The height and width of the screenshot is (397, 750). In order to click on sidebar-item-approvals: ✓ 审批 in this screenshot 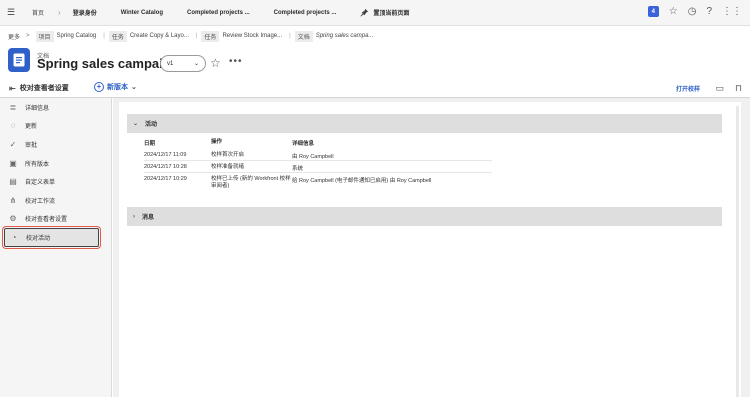, I will do `click(55, 144)`.